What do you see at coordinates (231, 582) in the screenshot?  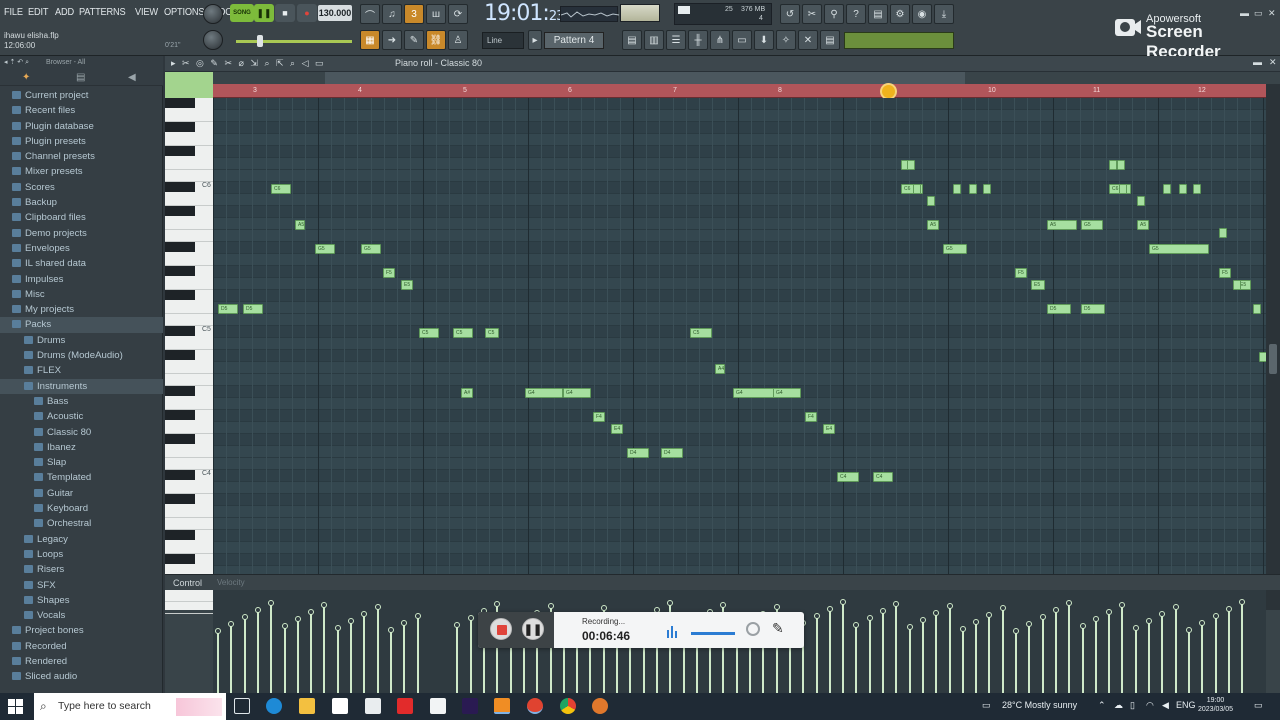 I see `control-target: Velocity` at bounding box center [231, 582].